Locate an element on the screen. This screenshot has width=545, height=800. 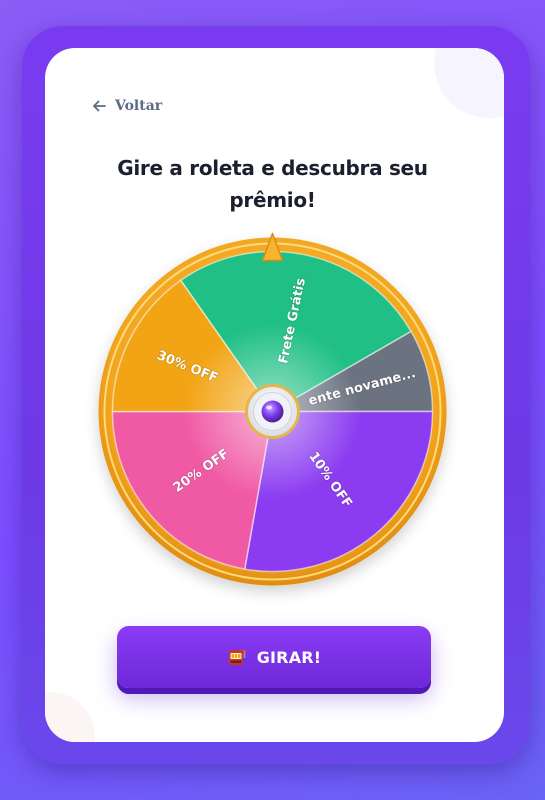
purple-gem-icon is located at coordinates (272, 411).